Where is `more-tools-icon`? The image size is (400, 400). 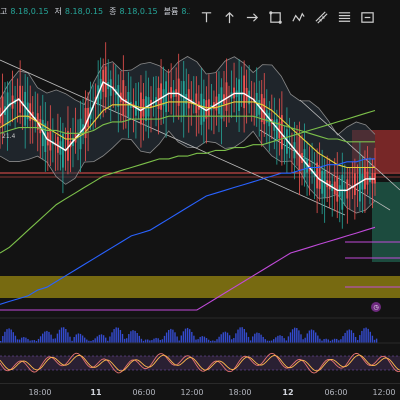 more-tools-icon is located at coordinates (367, 17).